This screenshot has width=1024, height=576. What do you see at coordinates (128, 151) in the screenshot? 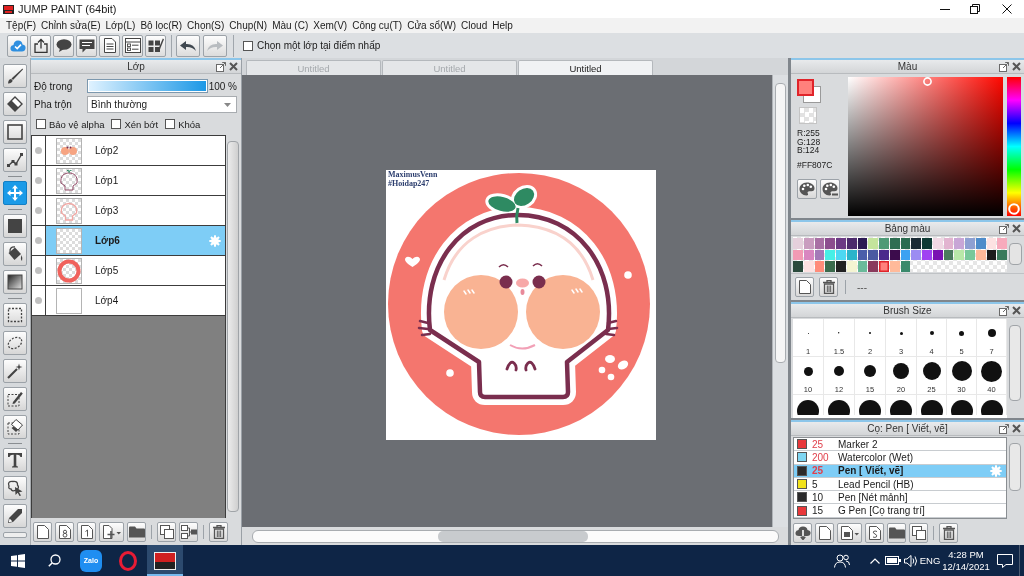
I see `layer-row: Lớp2` at bounding box center [128, 151].